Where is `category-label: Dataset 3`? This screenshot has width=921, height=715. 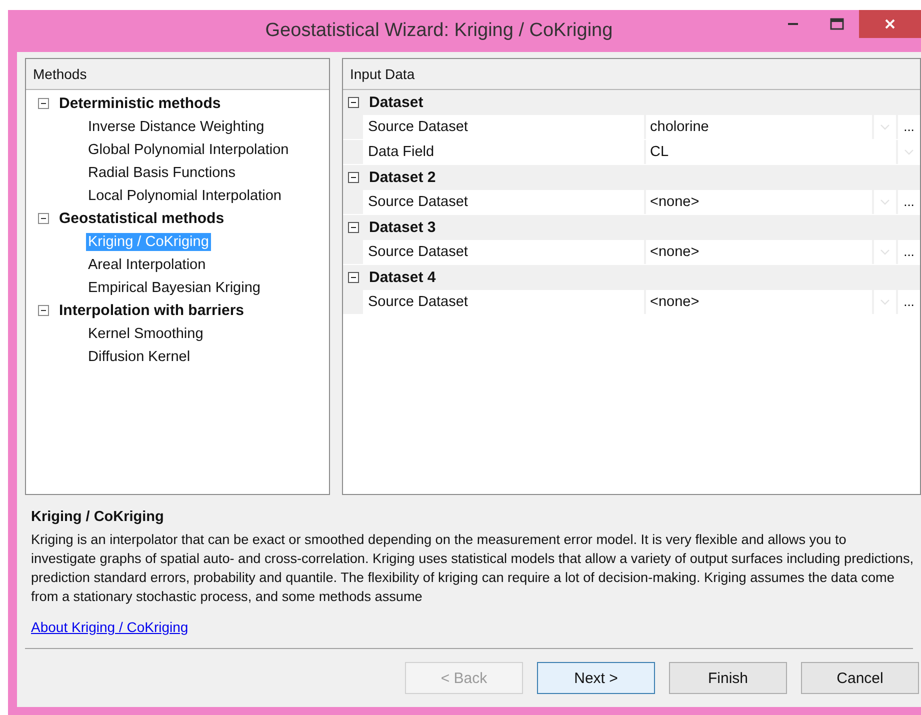 category-label: Dataset 3 is located at coordinates (402, 227).